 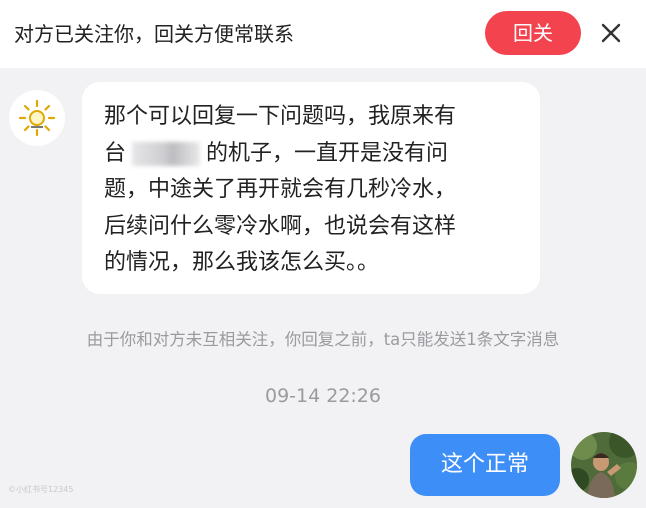 I want to click on follow-notice-text: 对方已关注你，回关方便常联系, so click(x=154, y=34).